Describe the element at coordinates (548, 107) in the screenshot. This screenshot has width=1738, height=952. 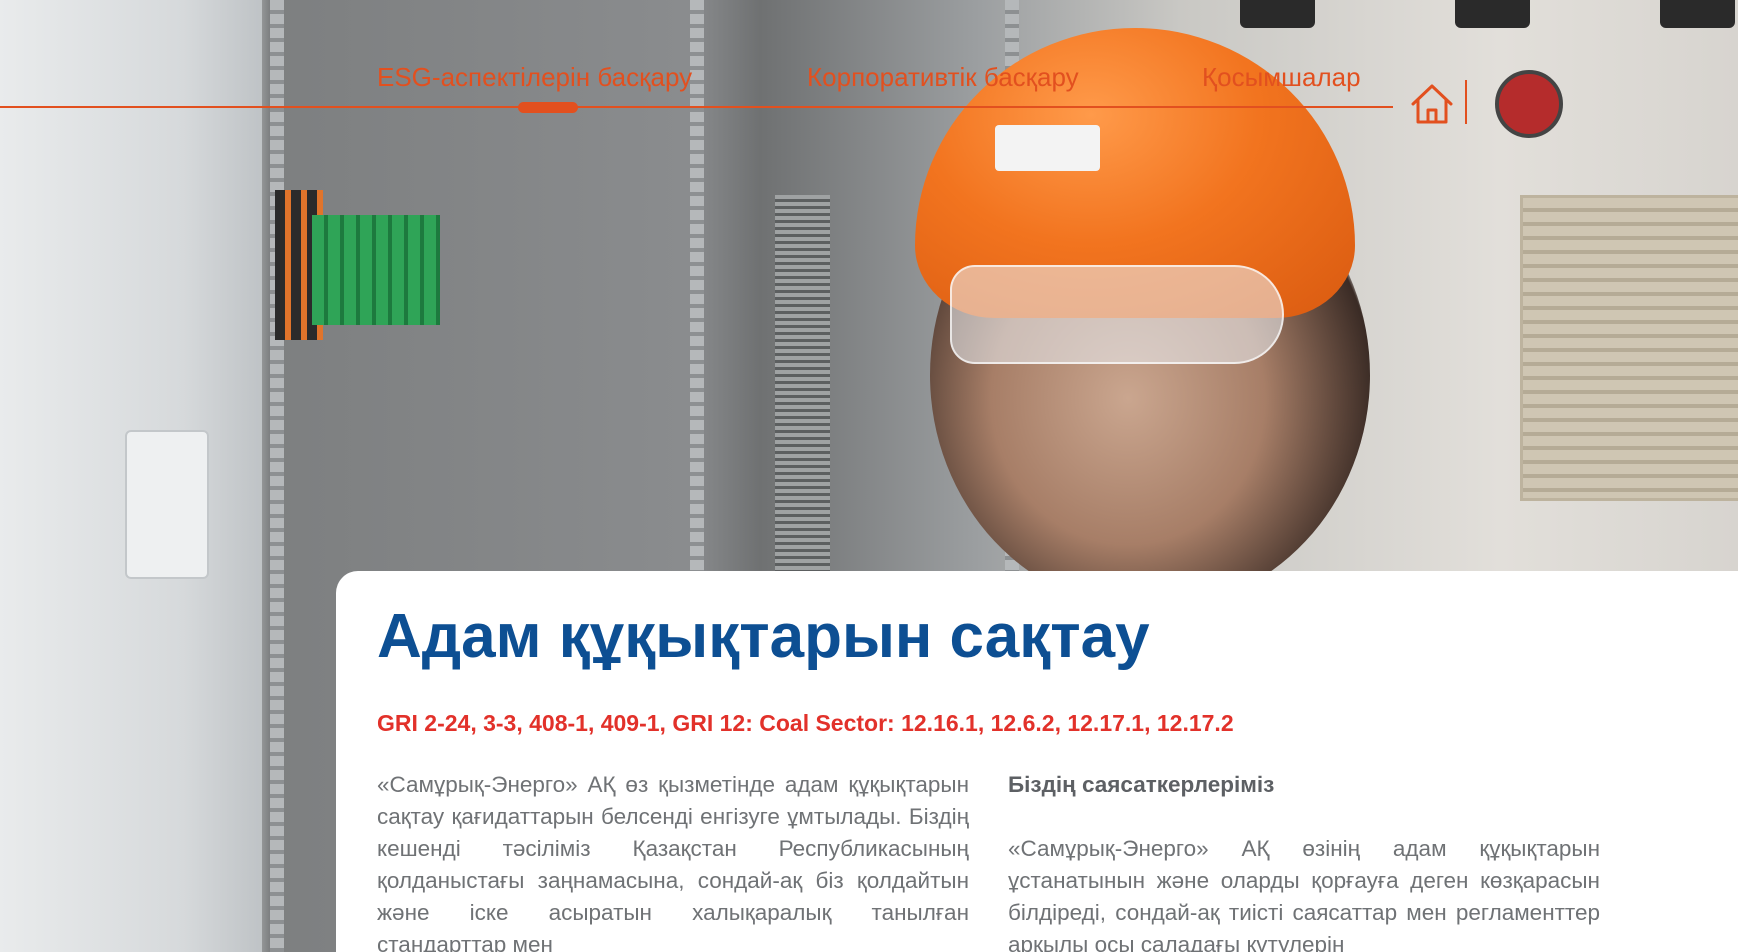
I see `nav-active-indicator` at that location.